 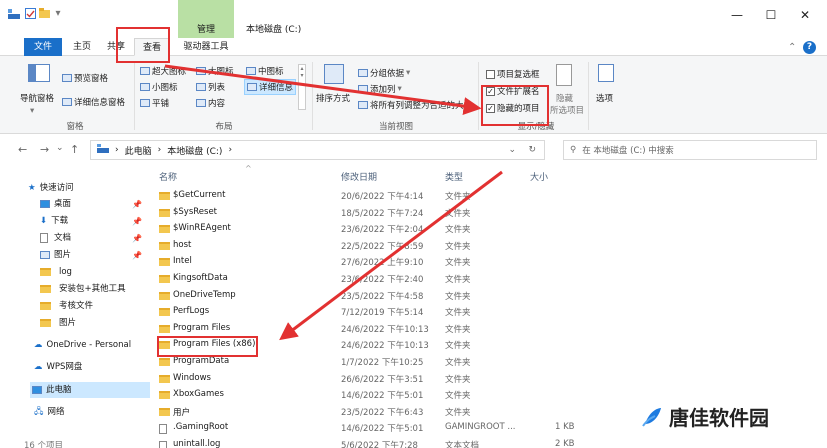 I want to click on watermark-logo-icon, so click(x=651, y=417).